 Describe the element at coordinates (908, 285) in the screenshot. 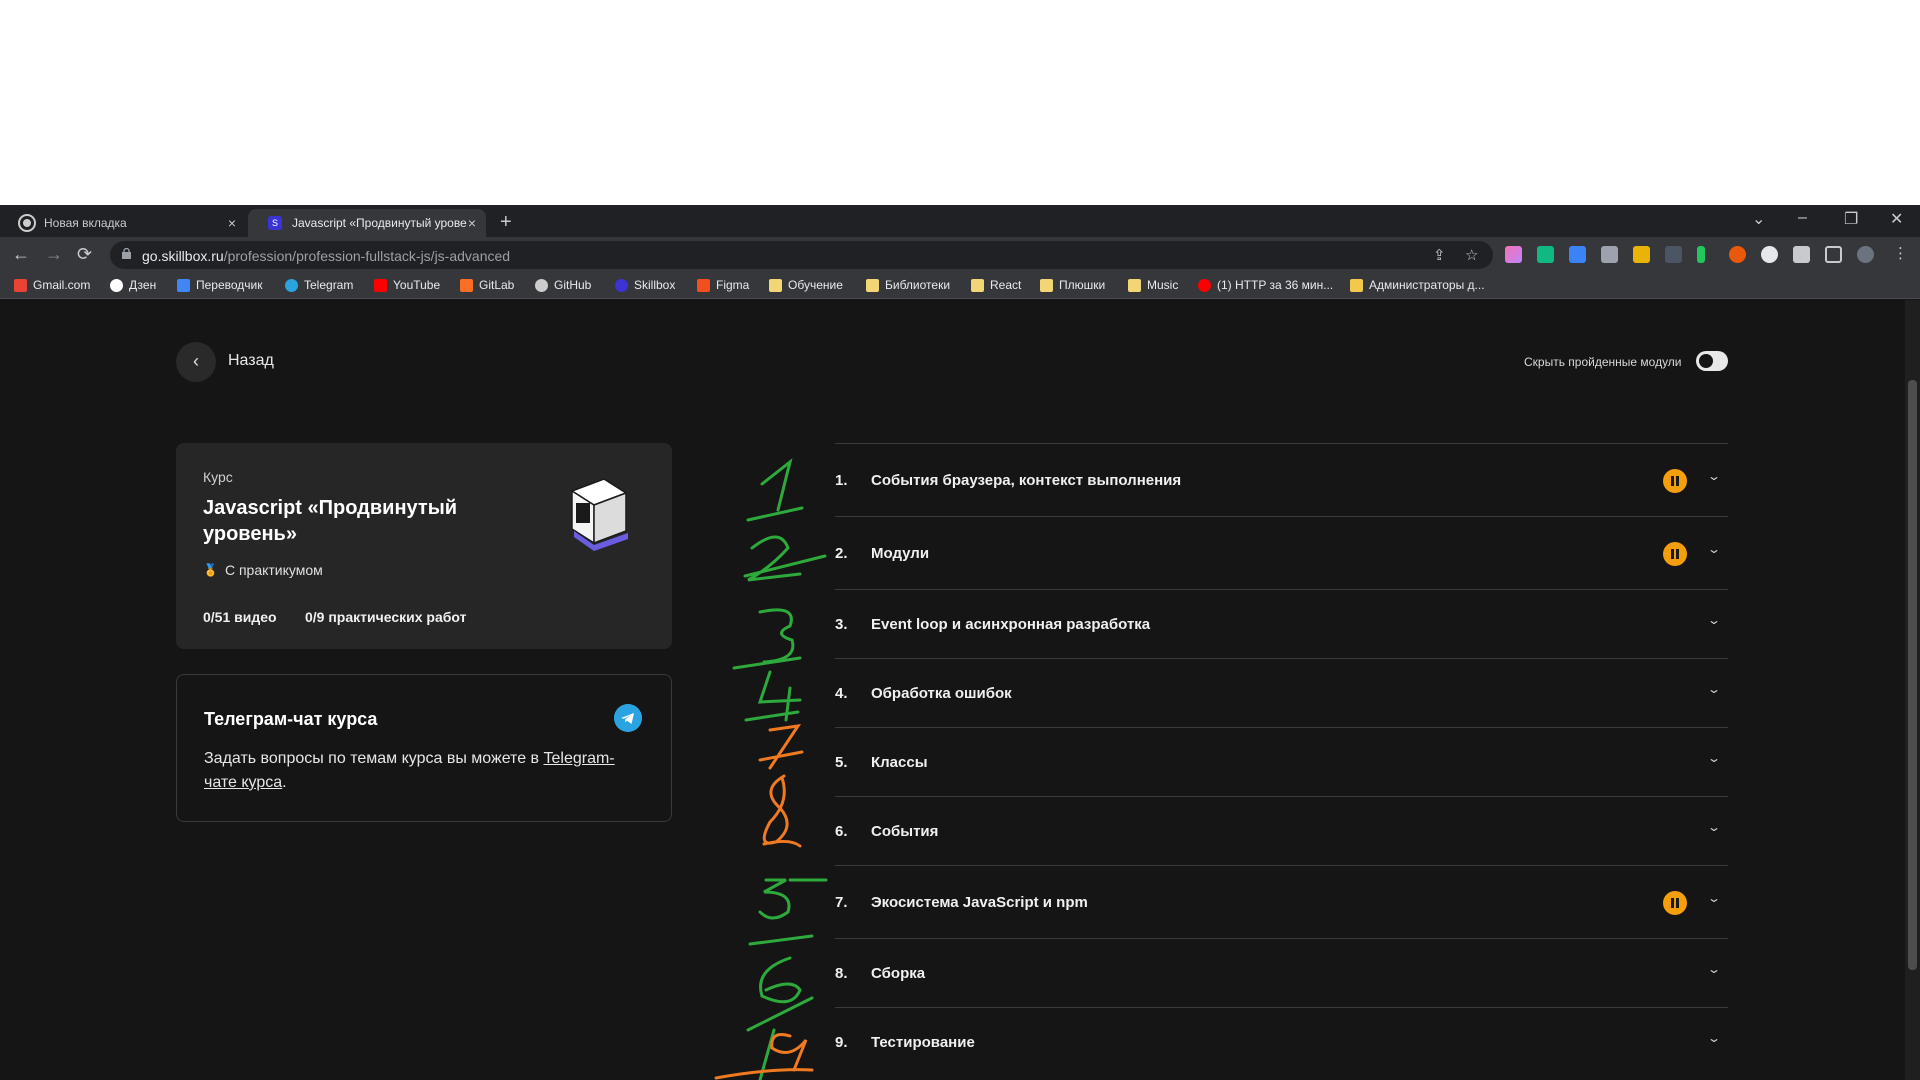

I see `bookmark-folder-libraries: Библиотеки` at that location.